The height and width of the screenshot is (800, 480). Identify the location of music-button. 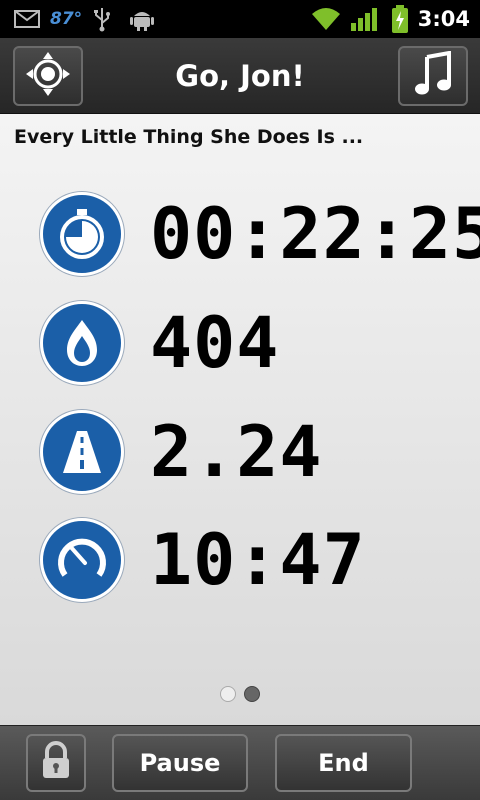
(433, 76).